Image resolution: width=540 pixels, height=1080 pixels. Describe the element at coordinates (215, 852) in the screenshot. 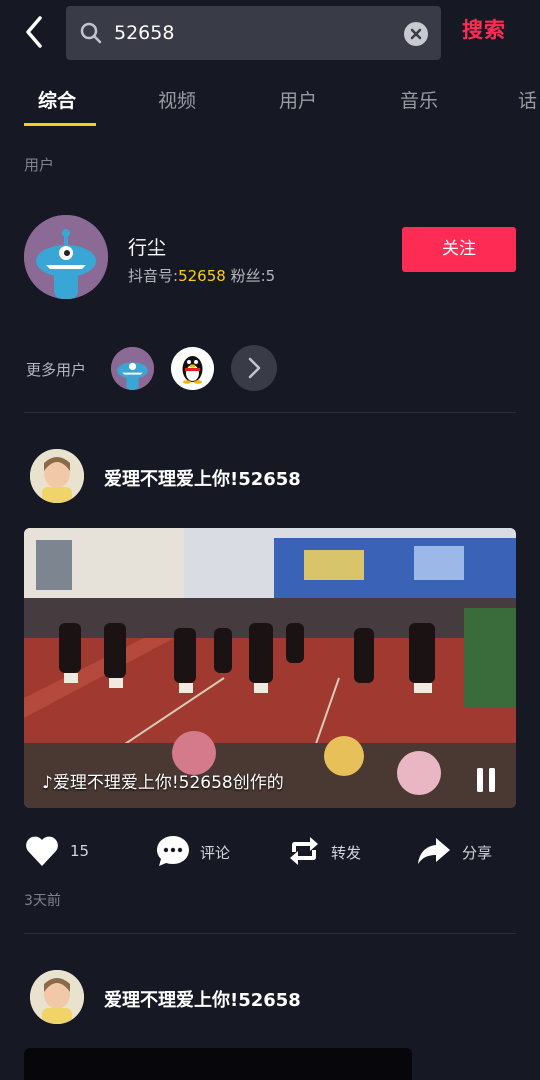

I see `comment-label: 评论` at that location.